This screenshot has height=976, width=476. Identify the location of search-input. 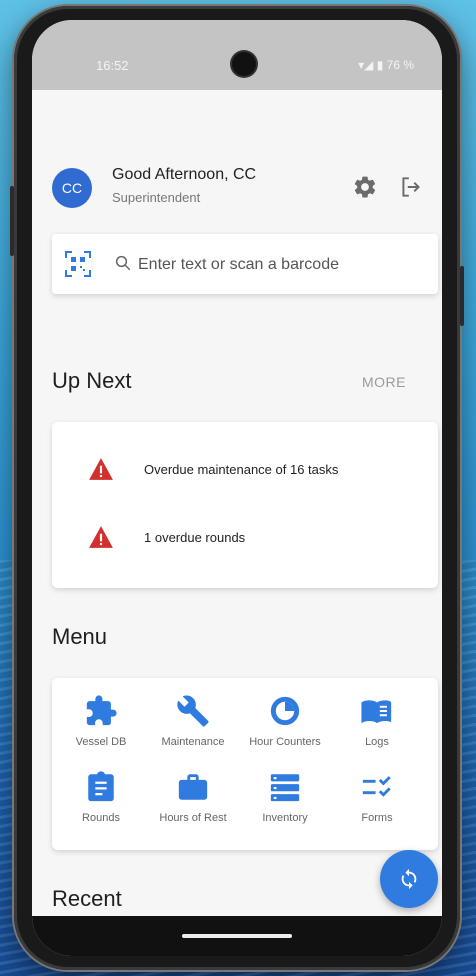
(278, 265).